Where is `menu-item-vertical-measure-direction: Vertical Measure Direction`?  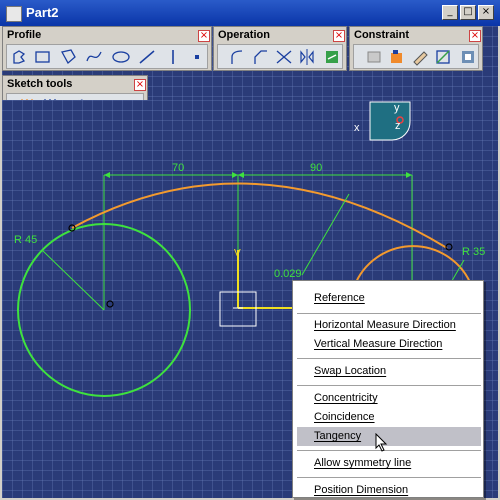
menu-item-vertical-measure-direction: Vertical Measure Direction is located at coordinates (389, 344).